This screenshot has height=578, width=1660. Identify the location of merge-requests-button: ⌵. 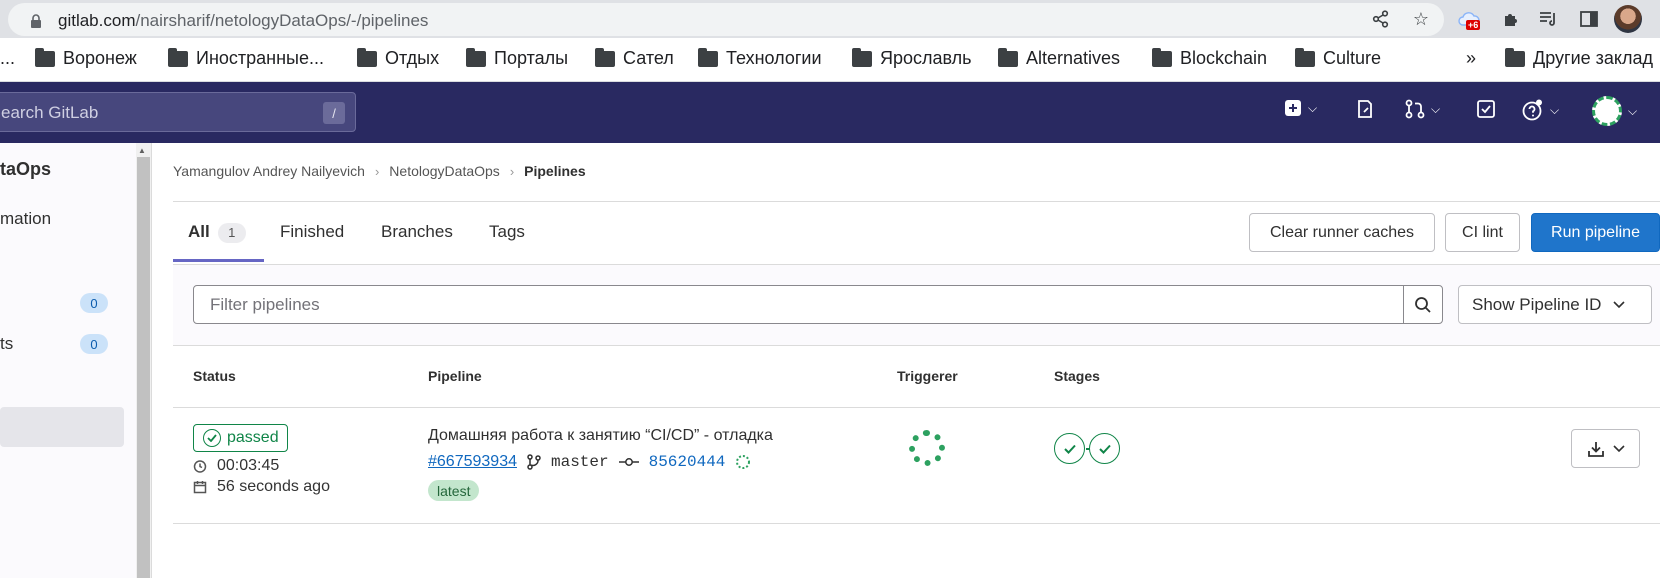
(1422, 109).